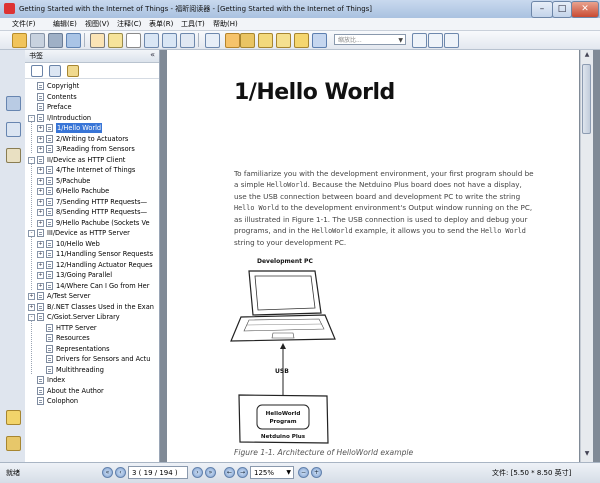  I want to click on menu-help: 帮助(H), so click(225, 24).